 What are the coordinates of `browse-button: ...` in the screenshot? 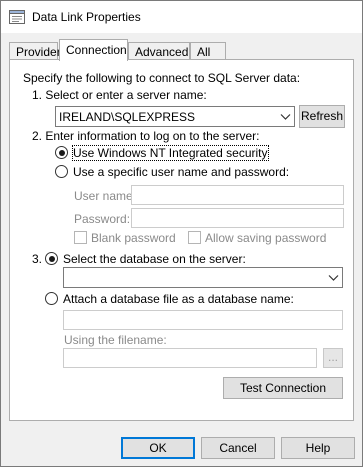 It's located at (333, 358).